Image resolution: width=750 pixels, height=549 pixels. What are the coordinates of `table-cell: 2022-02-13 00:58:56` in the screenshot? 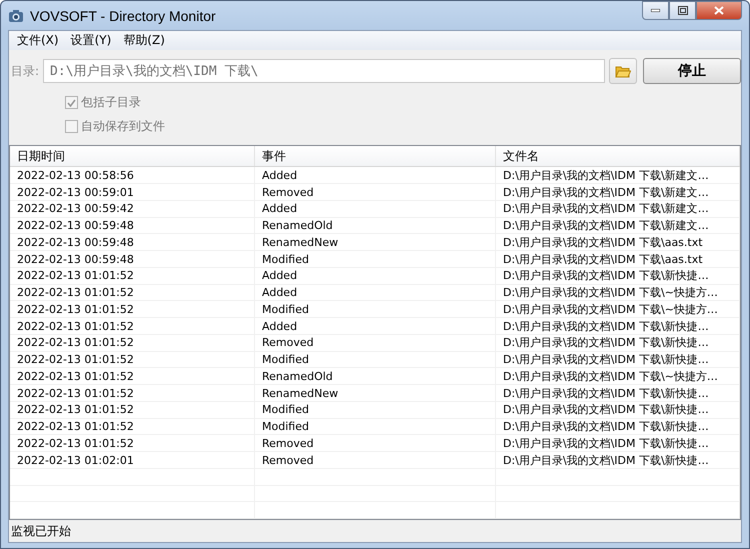 It's located at (75, 175).